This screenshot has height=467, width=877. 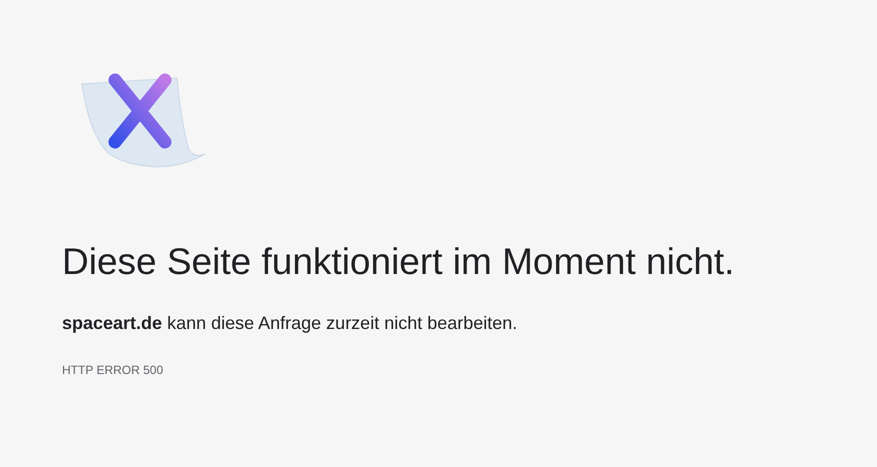 What do you see at coordinates (113, 370) in the screenshot?
I see `error-code: HTTP ERROR 500` at bounding box center [113, 370].